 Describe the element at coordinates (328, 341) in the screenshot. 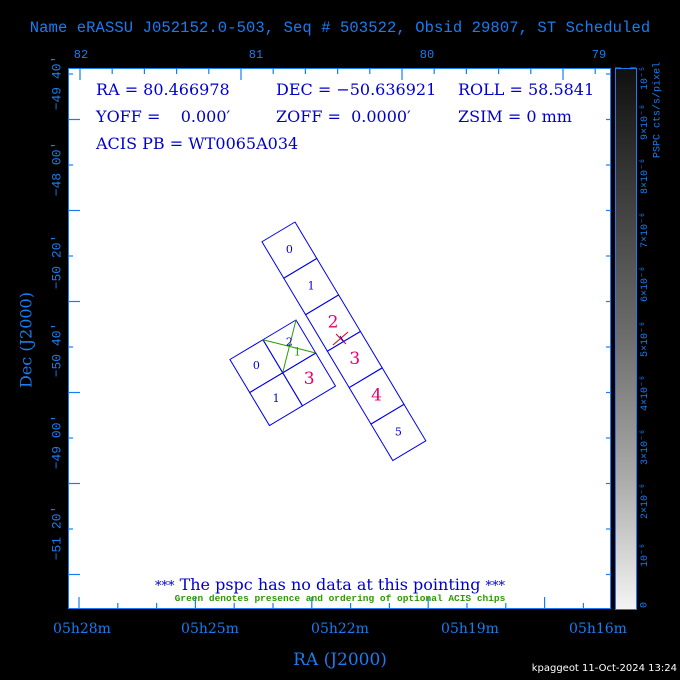

I see `acis-chips: 01234501123` at that location.